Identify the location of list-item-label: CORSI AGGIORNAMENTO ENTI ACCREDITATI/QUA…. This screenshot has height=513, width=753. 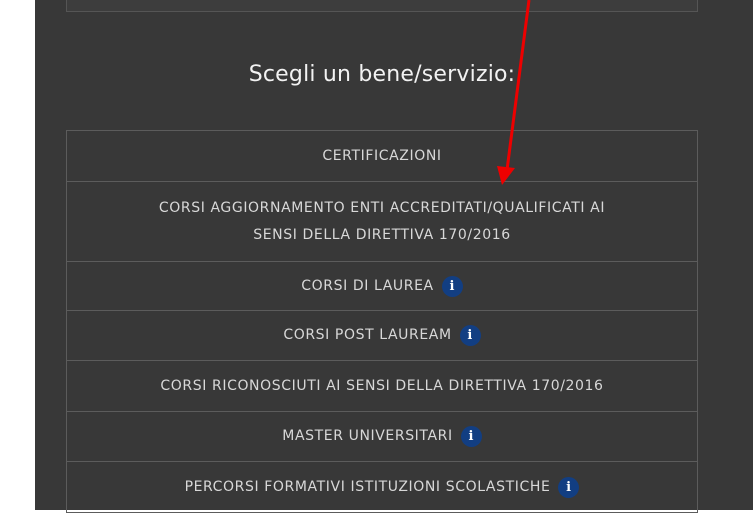
(382, 207).